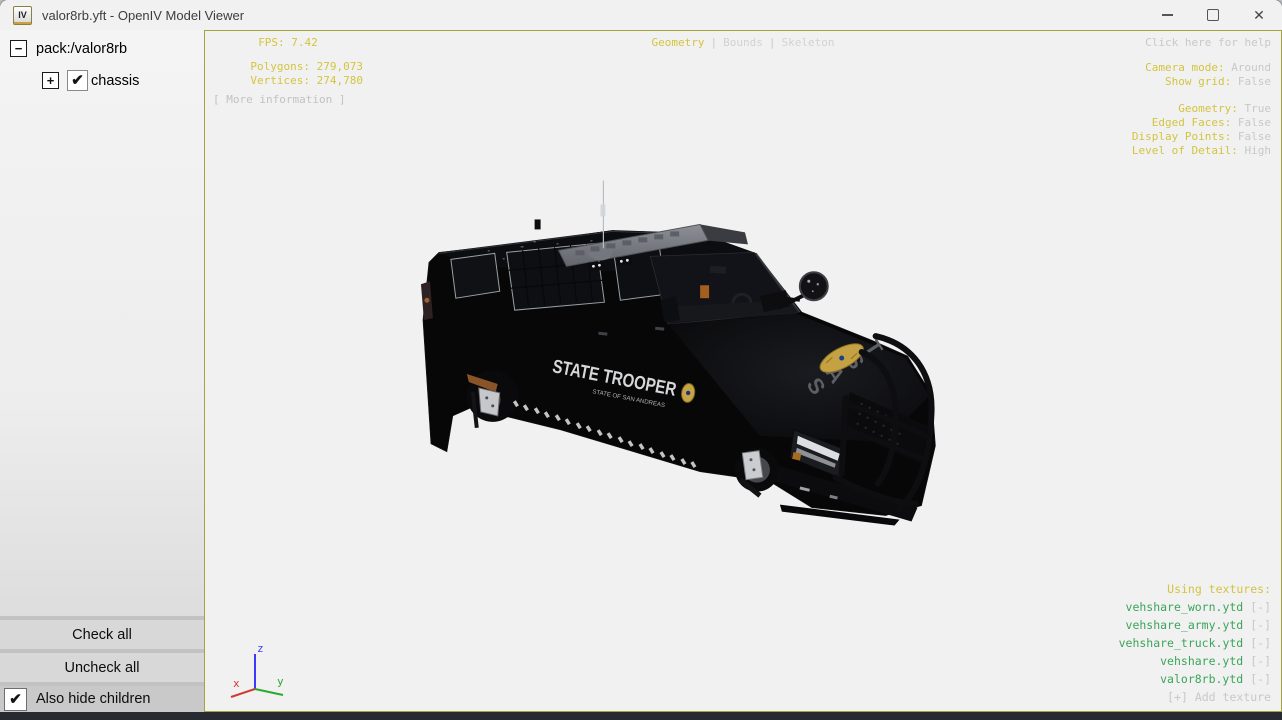 The image size is (1282, 720). I want to click on tree-chassis-label: chassis, so click(115, 80).